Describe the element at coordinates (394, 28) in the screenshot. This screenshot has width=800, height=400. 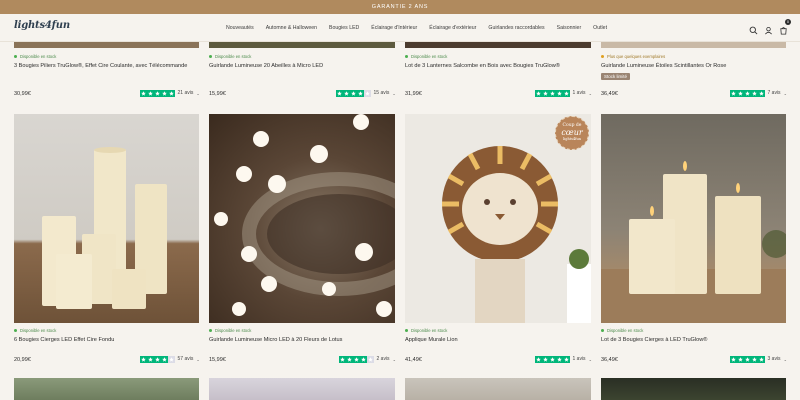
I see `nav-item-indoor: Éclairage d'Intérieur` at that location.